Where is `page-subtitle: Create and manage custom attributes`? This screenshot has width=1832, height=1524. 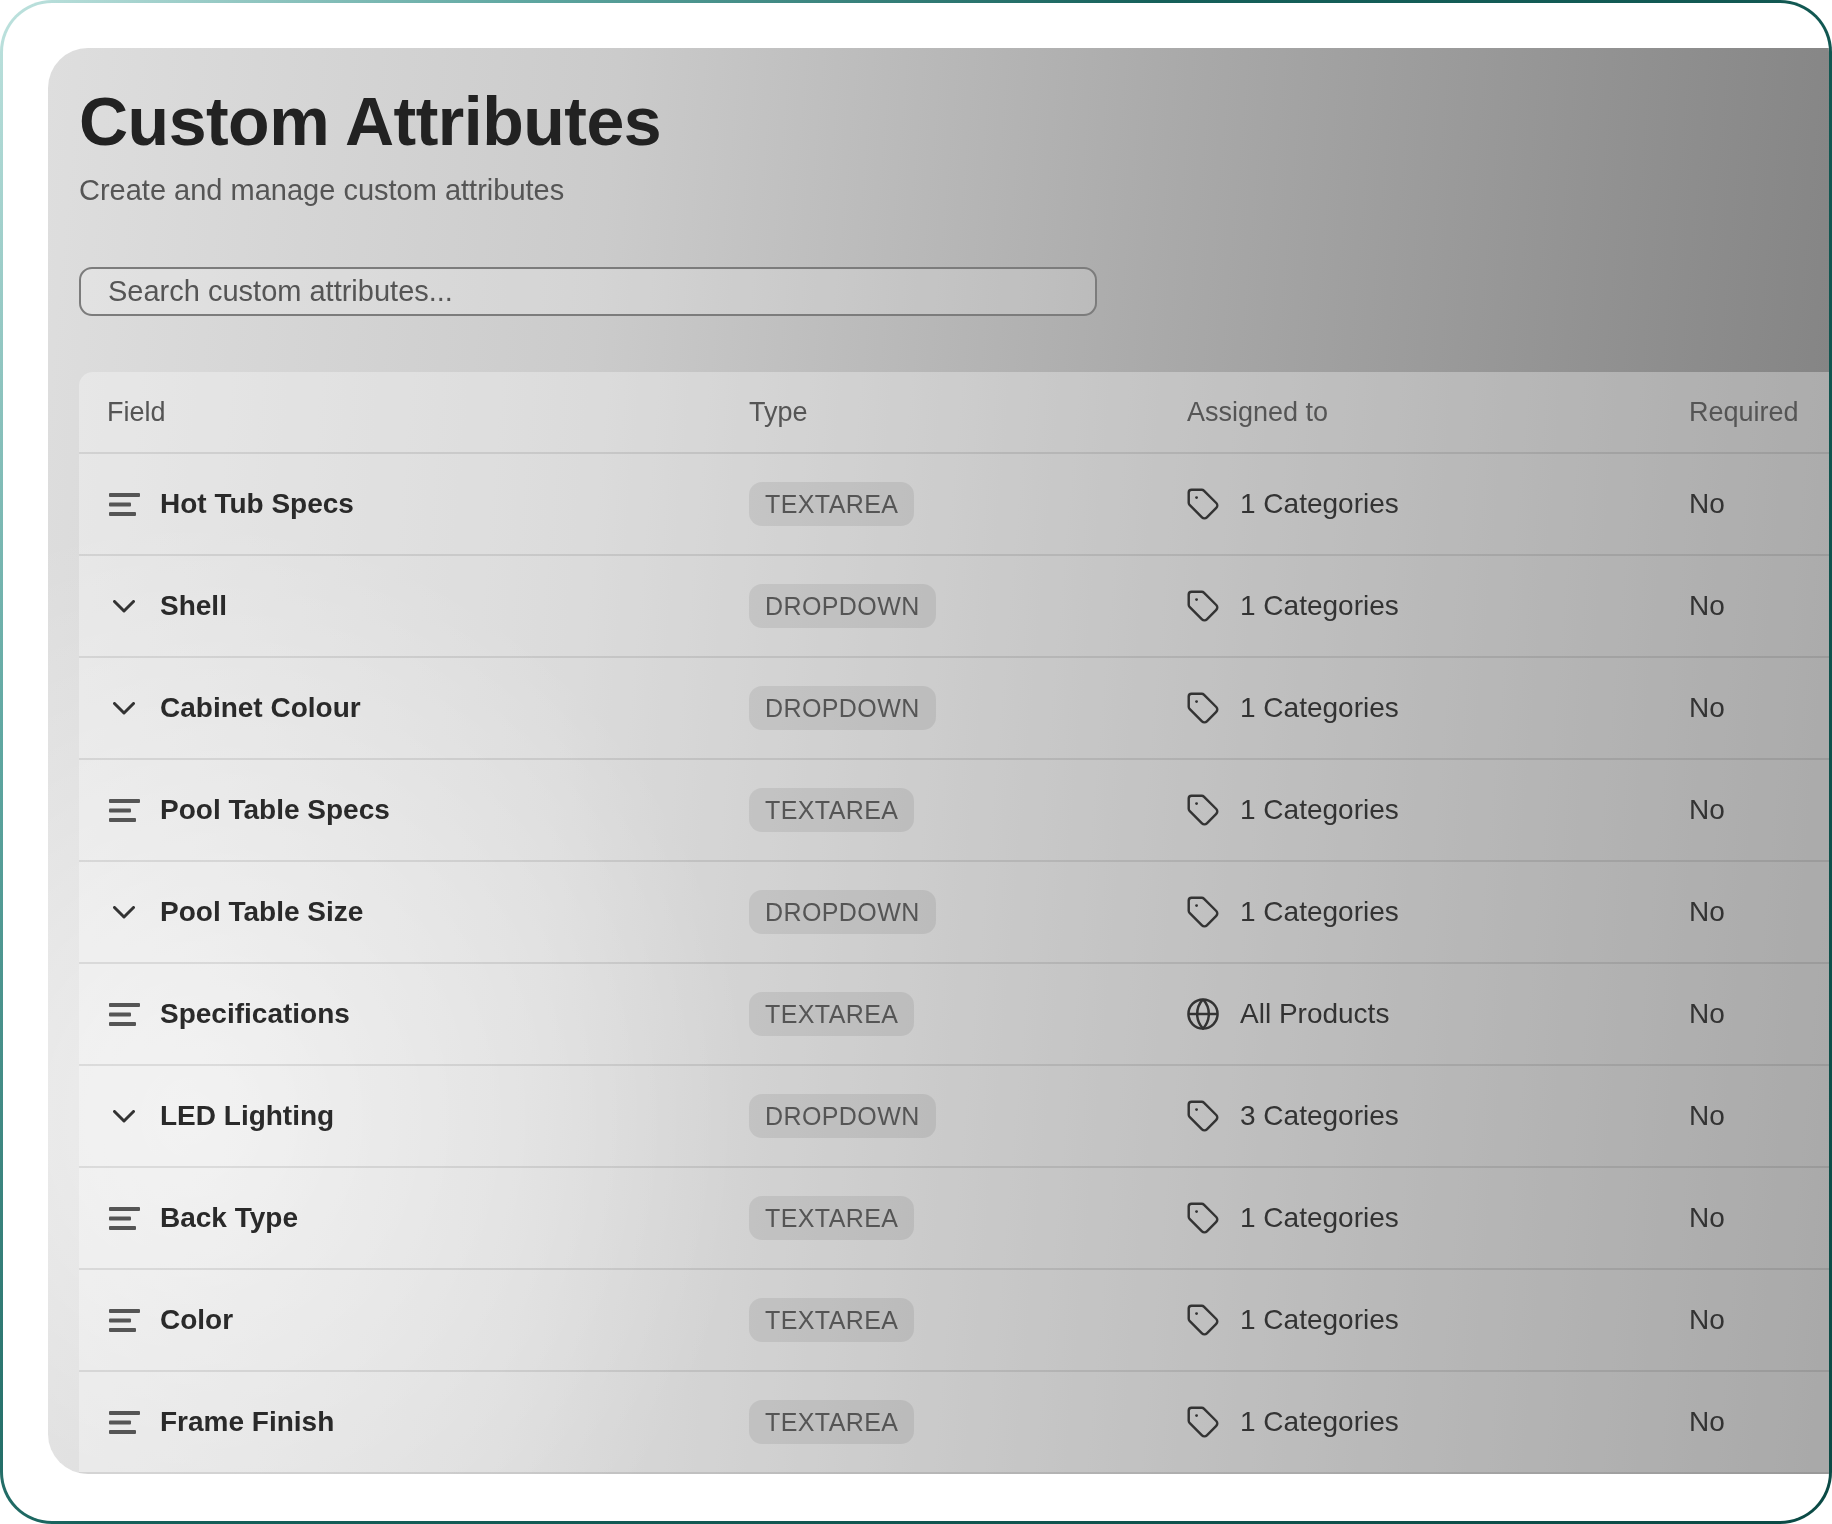 page-subtitle: Create and manage custom attributes is located at coordinates (322, 190).